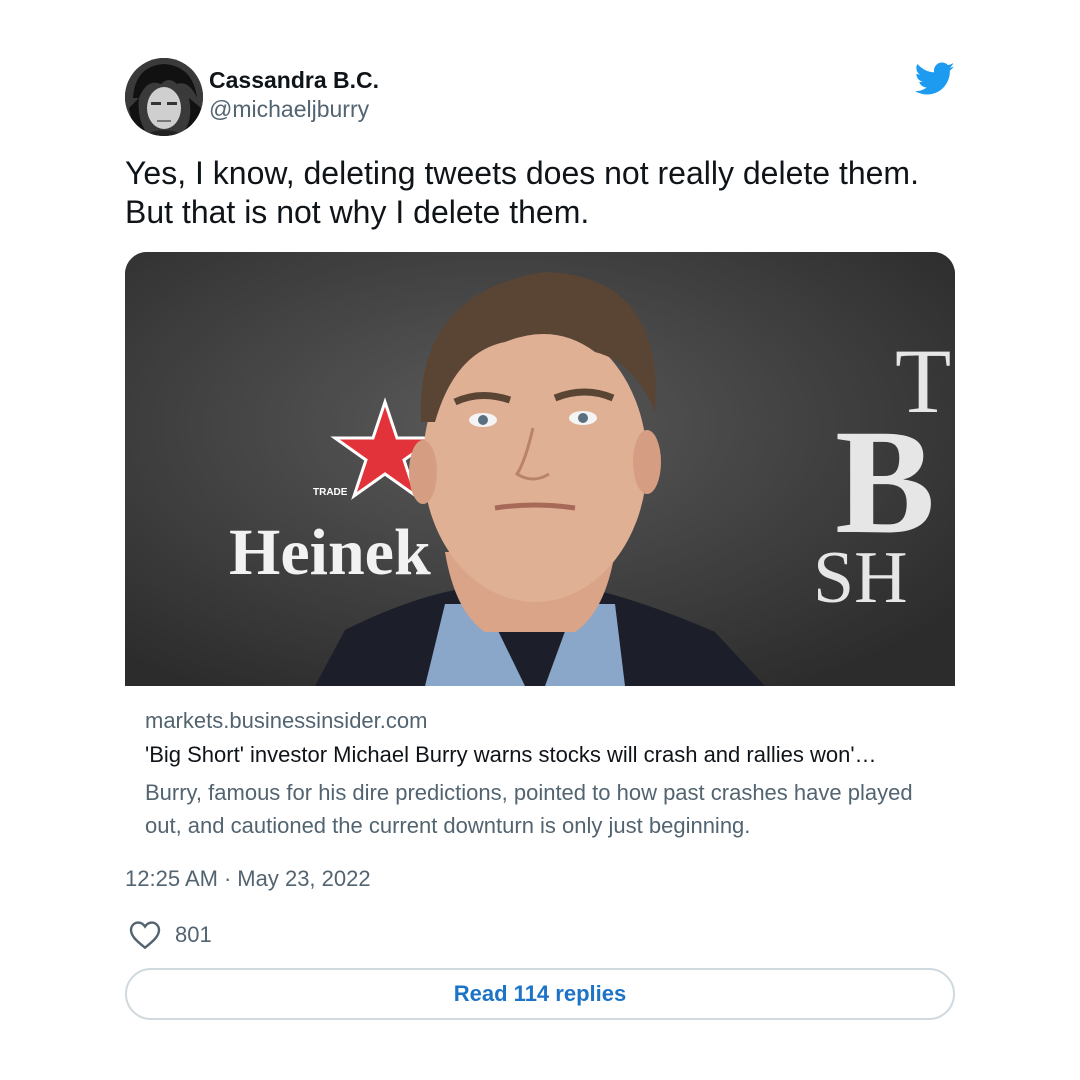 Image resolution: width=1080 pixels, height=1080 pixels. I want to click on avatar-image, so click(164, 97).